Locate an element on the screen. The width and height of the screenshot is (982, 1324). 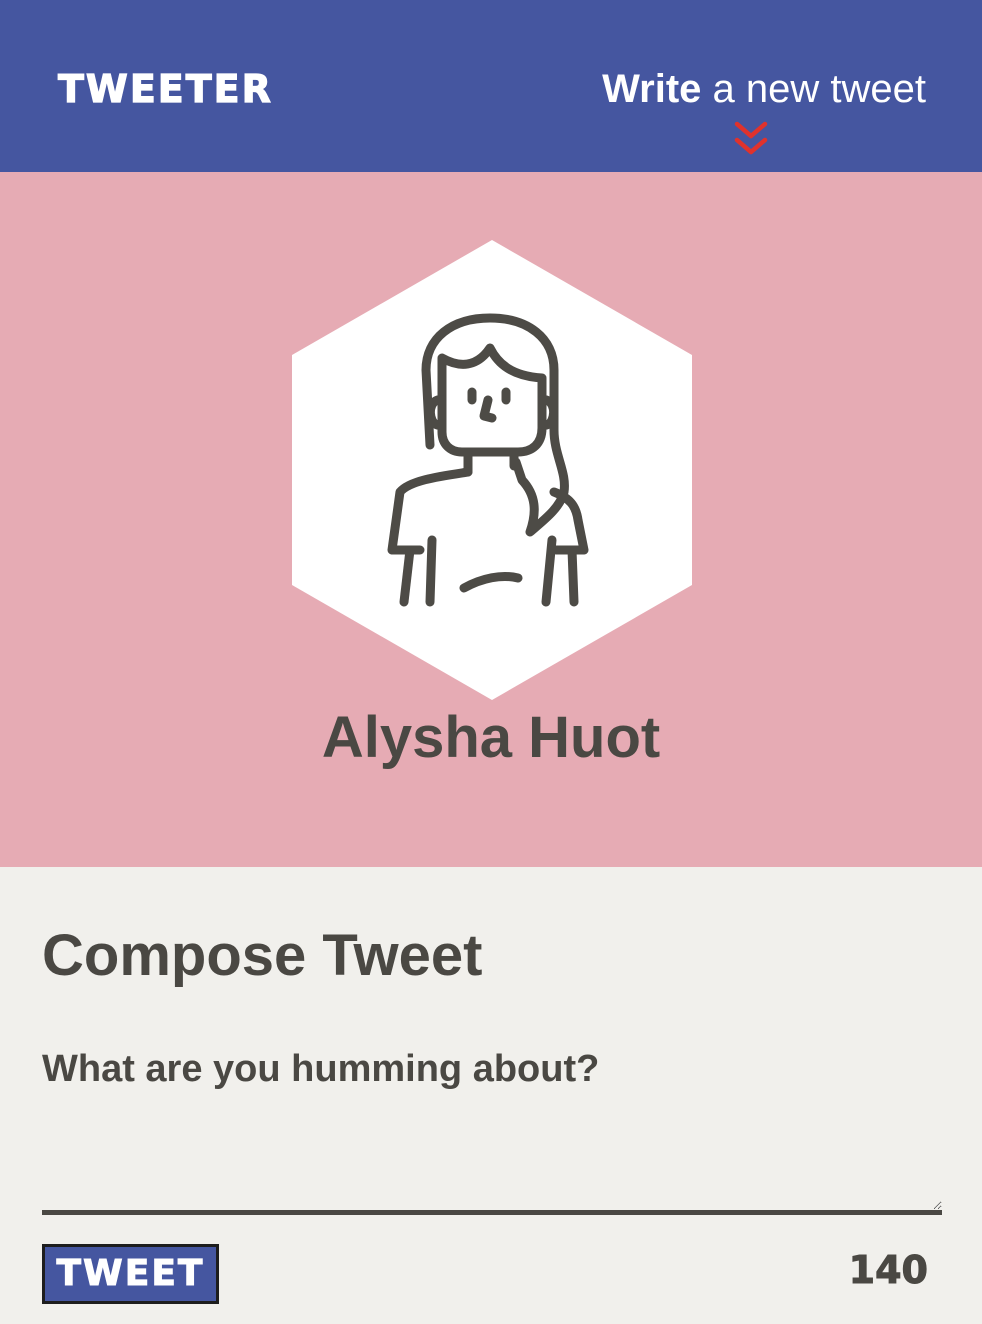
tweet-textarea is located at coordinates (492, 1130).